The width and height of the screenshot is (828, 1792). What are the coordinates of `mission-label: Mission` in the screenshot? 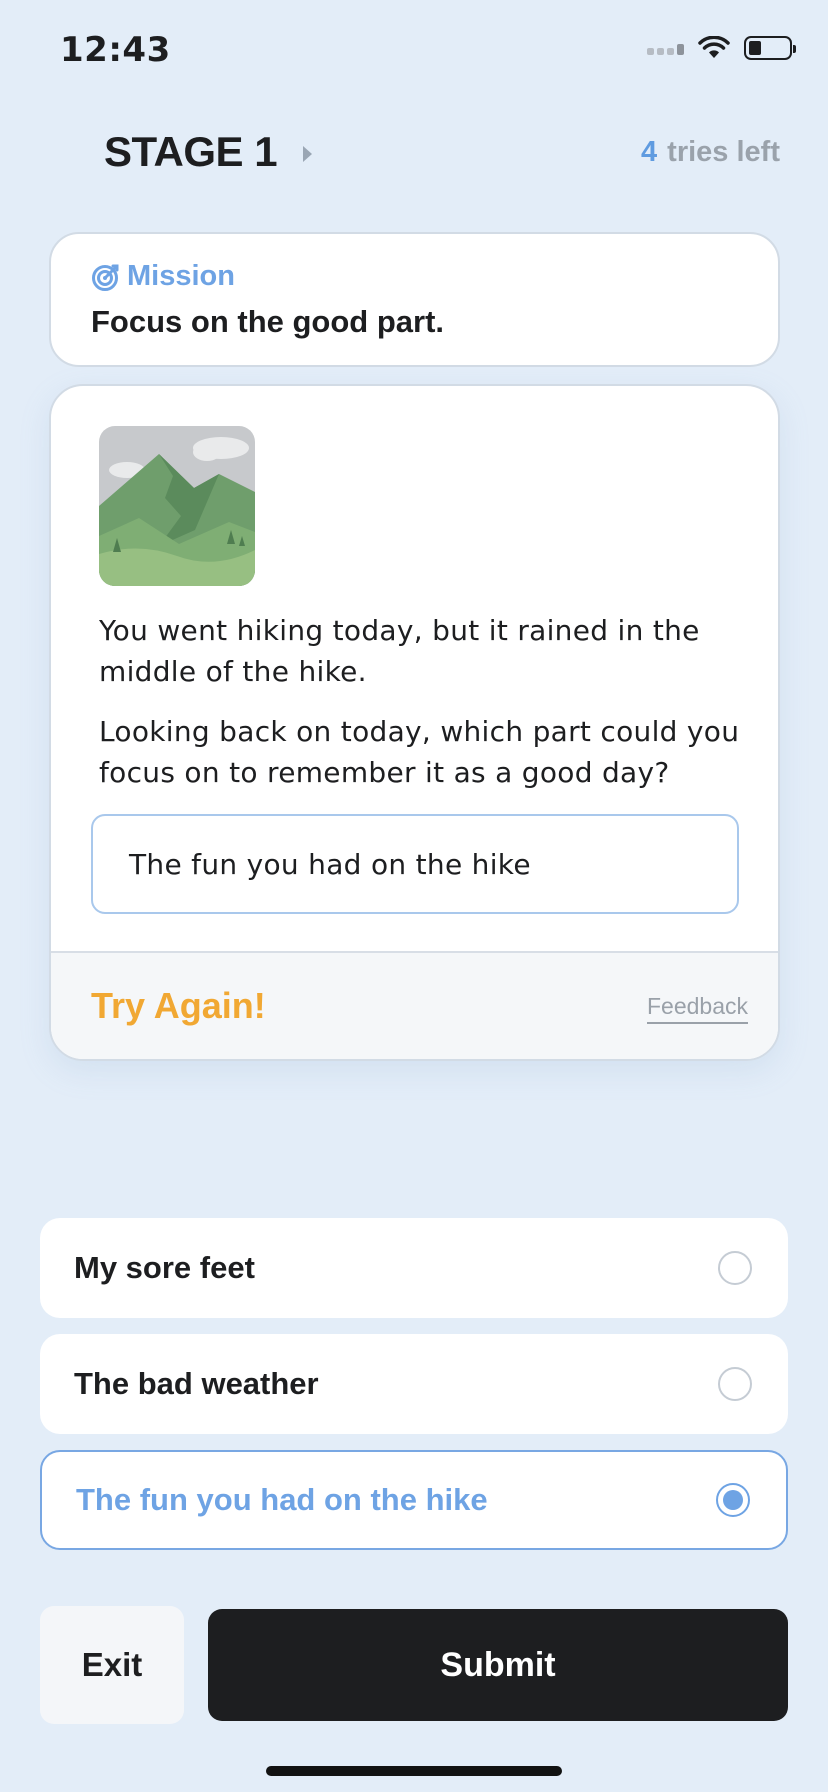 It's located at (181, 276).